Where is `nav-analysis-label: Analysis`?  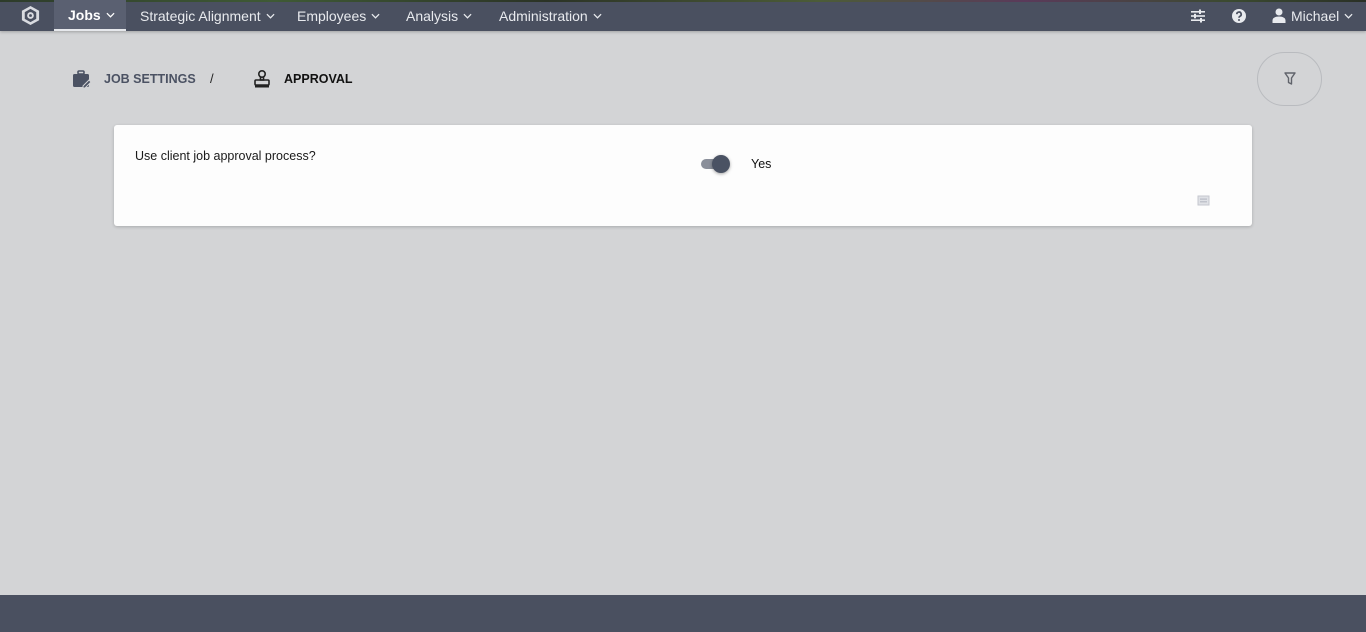
nav-analysis-label: Analysis is located at coordinates (432, 15).